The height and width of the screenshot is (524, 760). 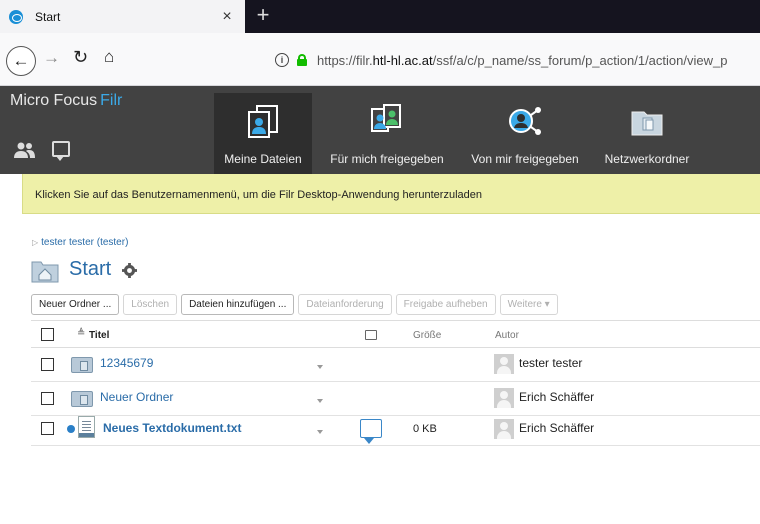 What do you see at coordinates (136, 397) in the screenshot?
I see `item-name-link: Neuer Ordner` at bounding box center [136, 397].